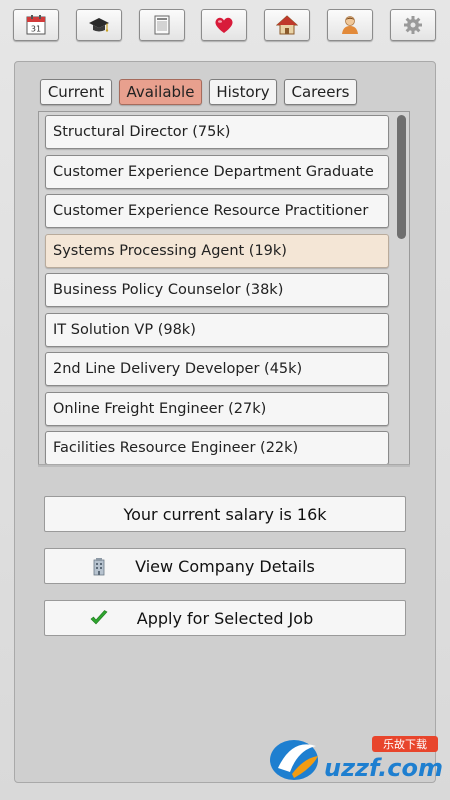 This screenshot has height=800, width=450. Describe the element at coordinates (217, 330) in the screenshot. I see `job-list-item: IT Solution VP (98k)` at that location.